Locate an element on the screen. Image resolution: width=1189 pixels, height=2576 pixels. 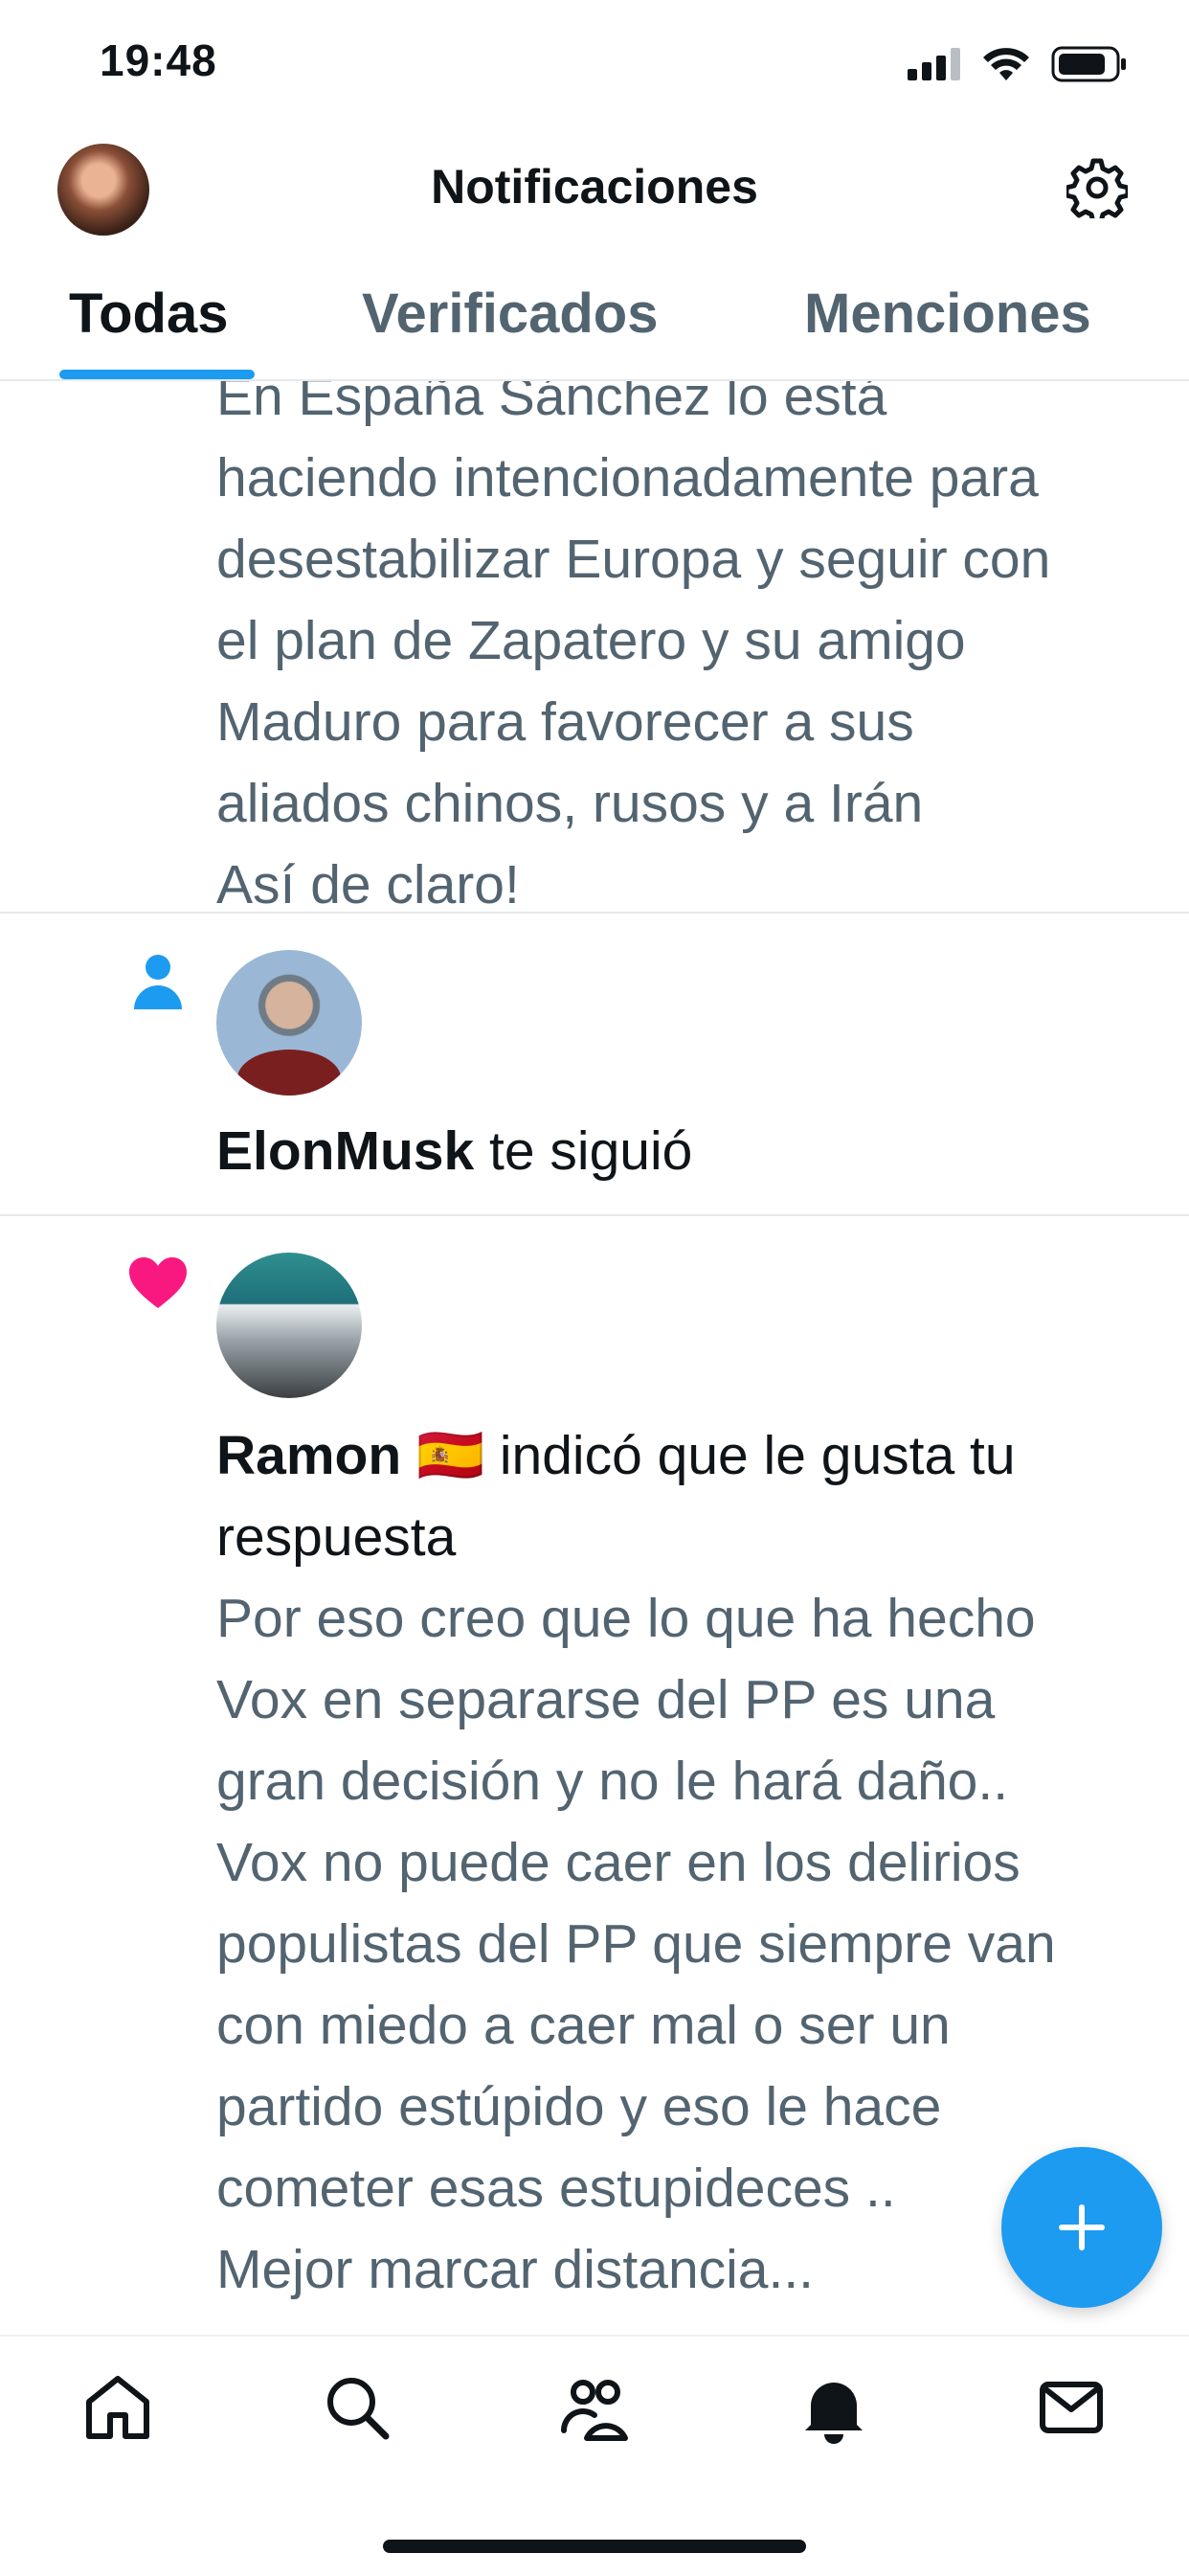
tab-menciones: Menciones is located at coordinates (947, 314).